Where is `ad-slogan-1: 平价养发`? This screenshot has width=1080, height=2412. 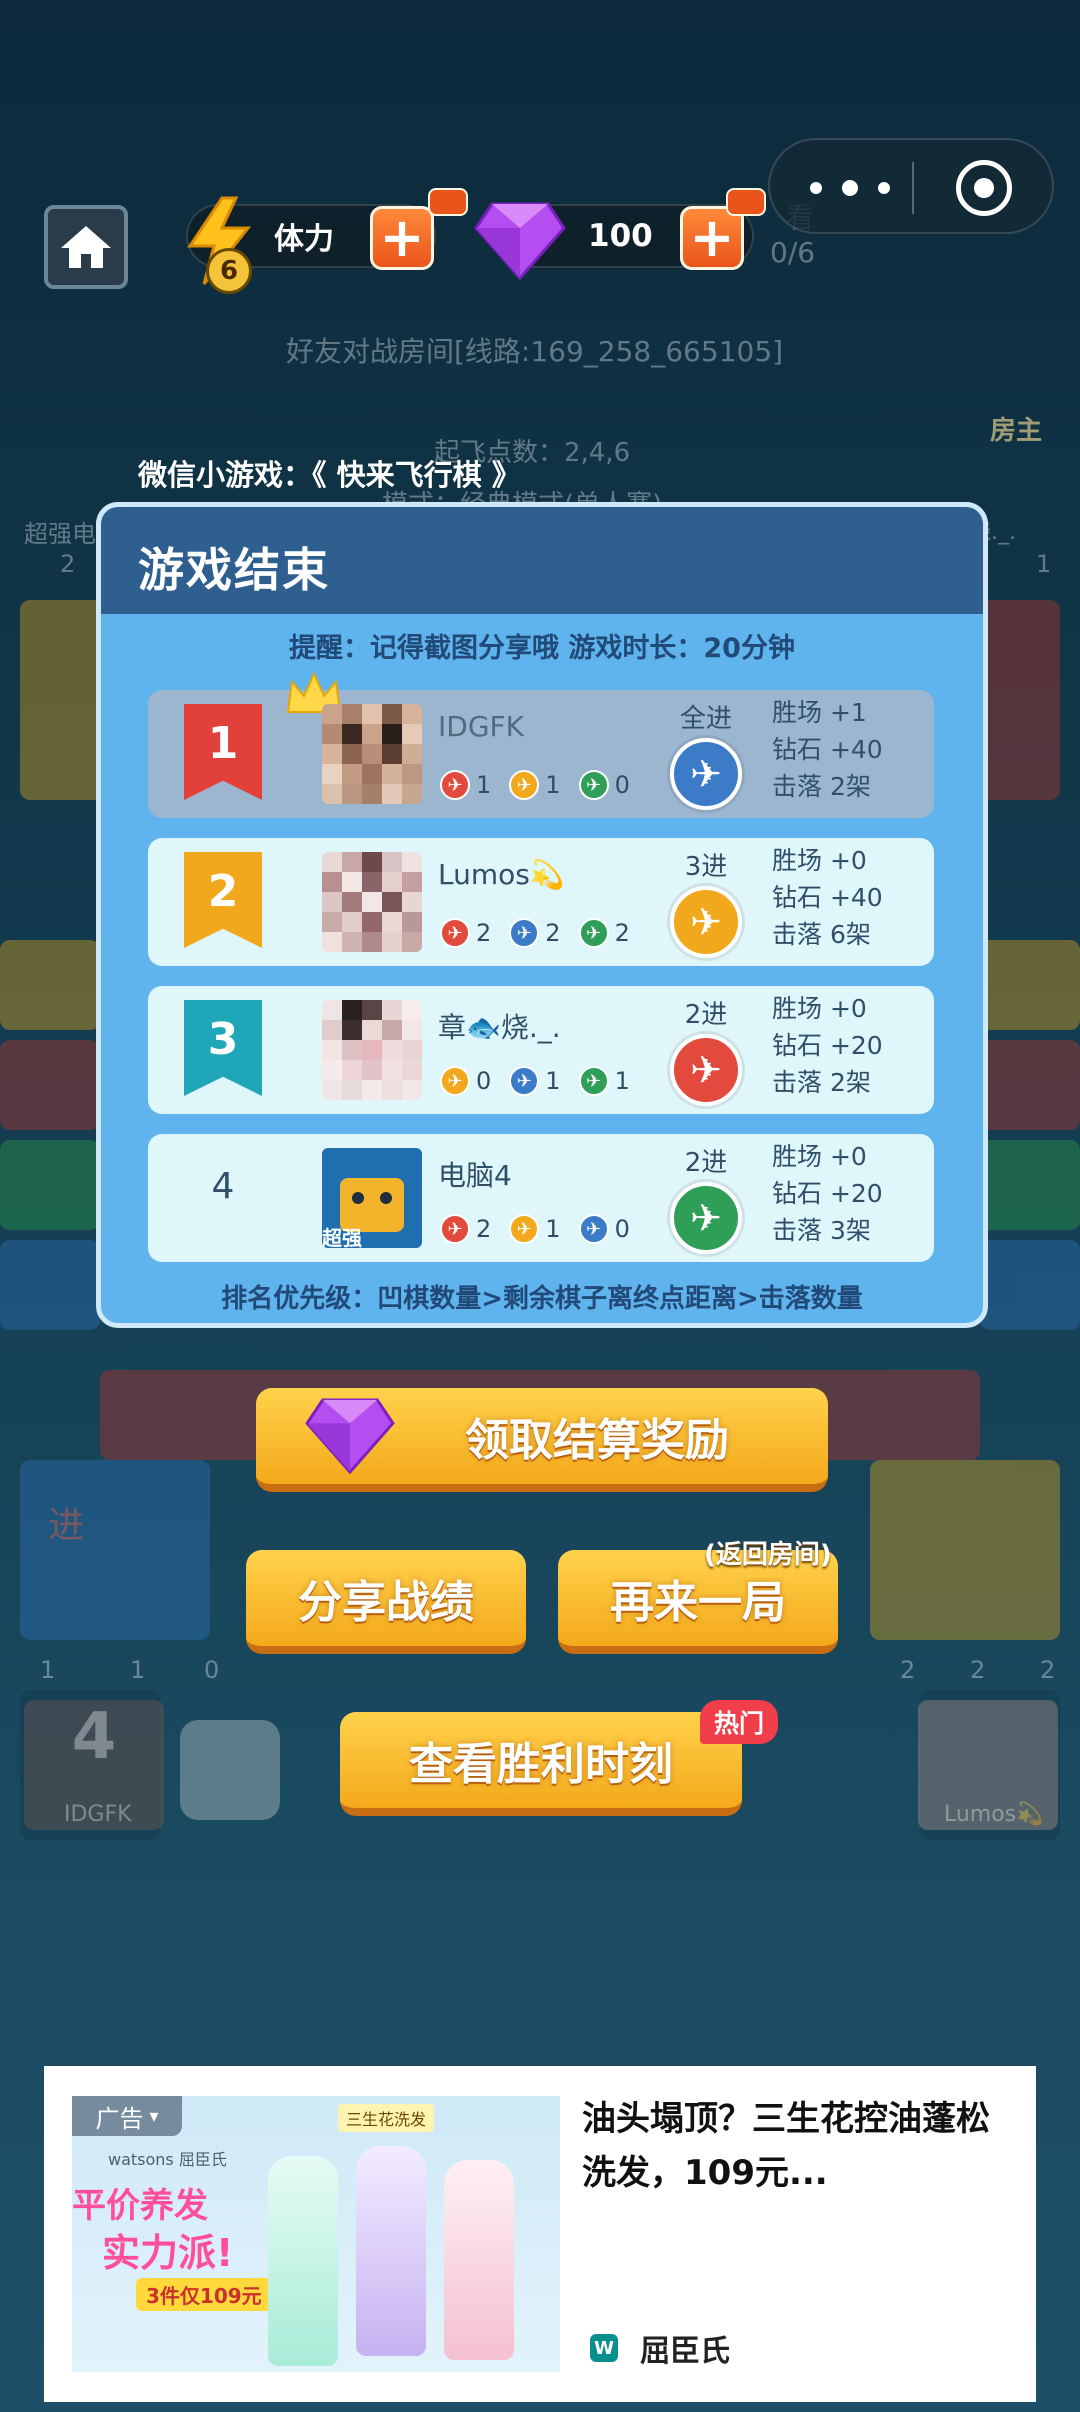
ad-slogan-1: 平价养发 is located at coordinates (140, 2206).